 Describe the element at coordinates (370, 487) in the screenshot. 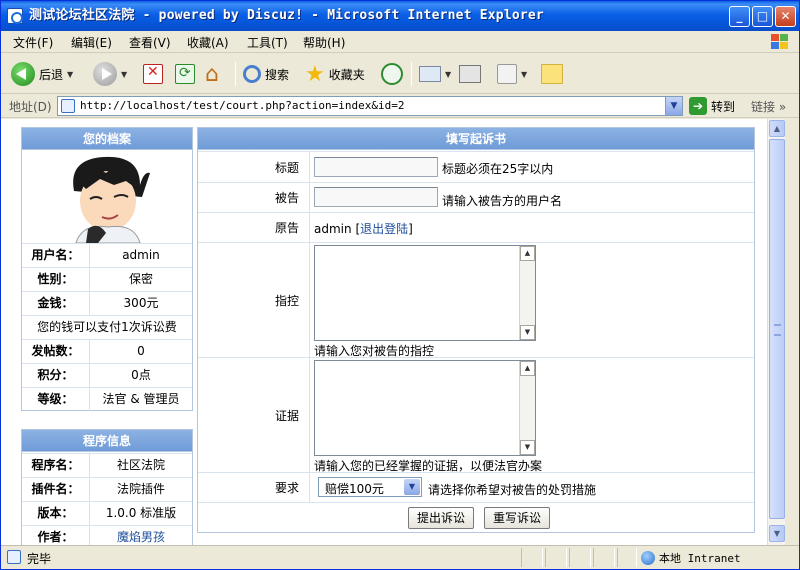

I see `demand-select: 赔偿100元 ▼` at that location.